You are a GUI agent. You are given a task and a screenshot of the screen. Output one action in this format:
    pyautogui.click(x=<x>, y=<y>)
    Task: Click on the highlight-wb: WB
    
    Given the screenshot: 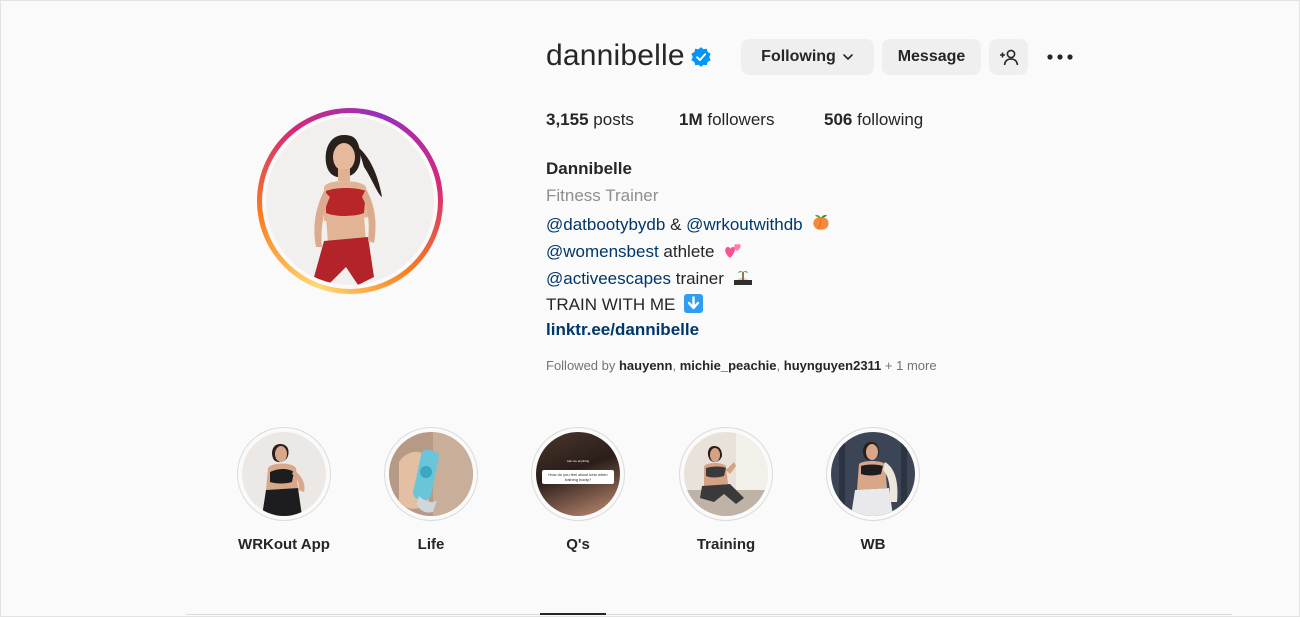 What is the action you would take?
    pyautogui.click(x=873, y=490)
    